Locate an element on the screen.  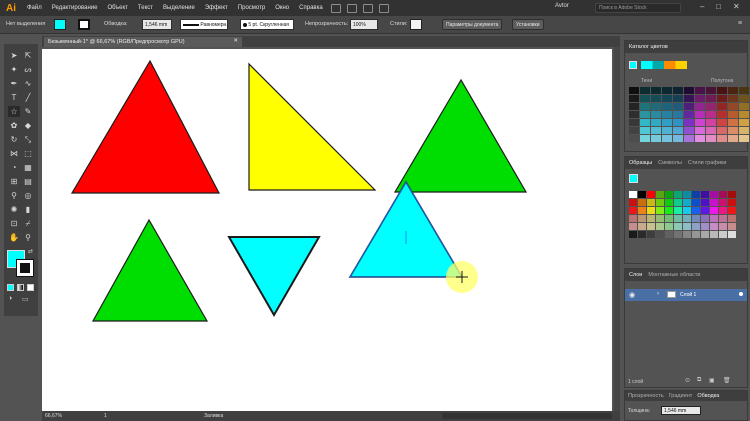
free-transform-tool-icon: ⬚ is located at coordinates (28, 153).